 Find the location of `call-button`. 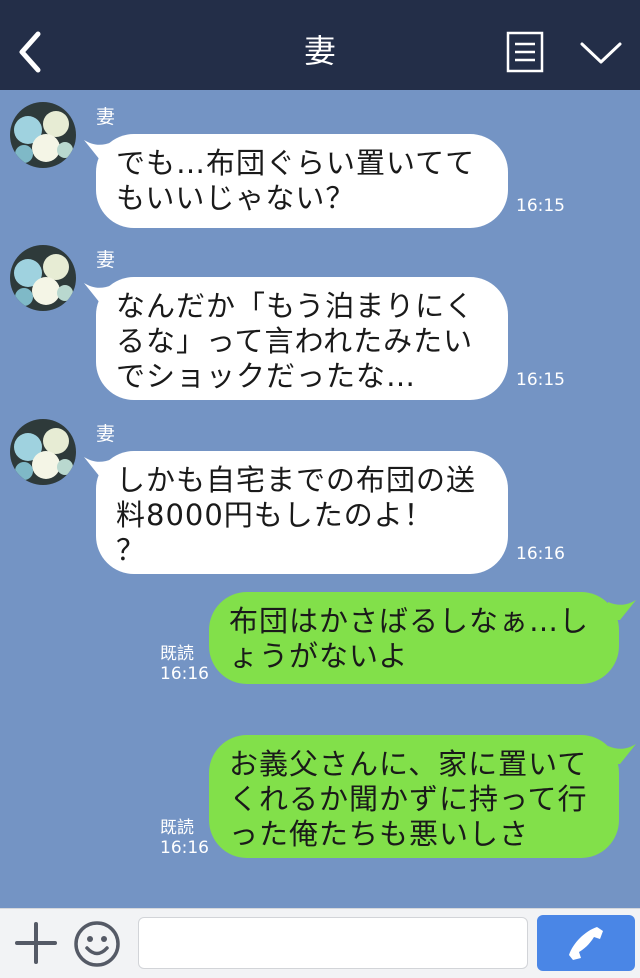

call-button is located at coordinates (586, 943).